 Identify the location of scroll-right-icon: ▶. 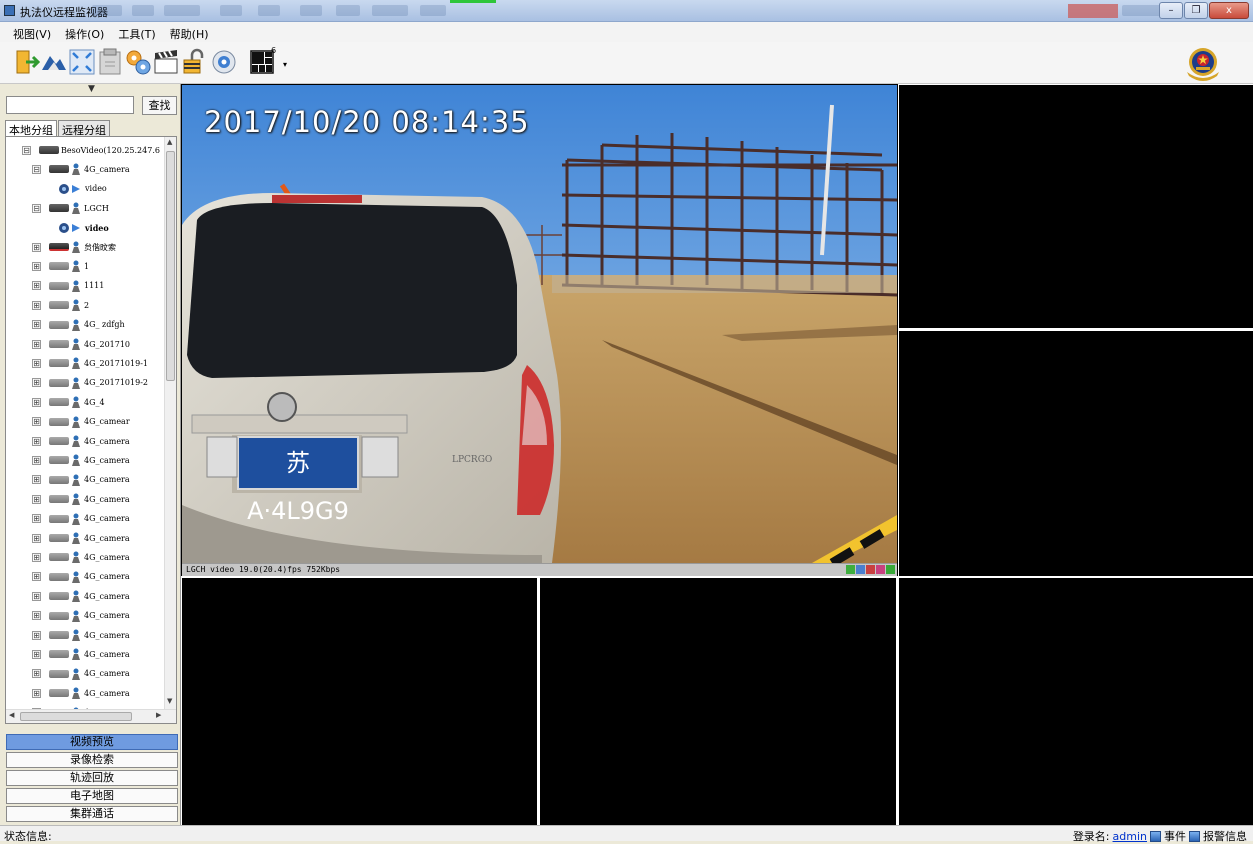
(158, 715).